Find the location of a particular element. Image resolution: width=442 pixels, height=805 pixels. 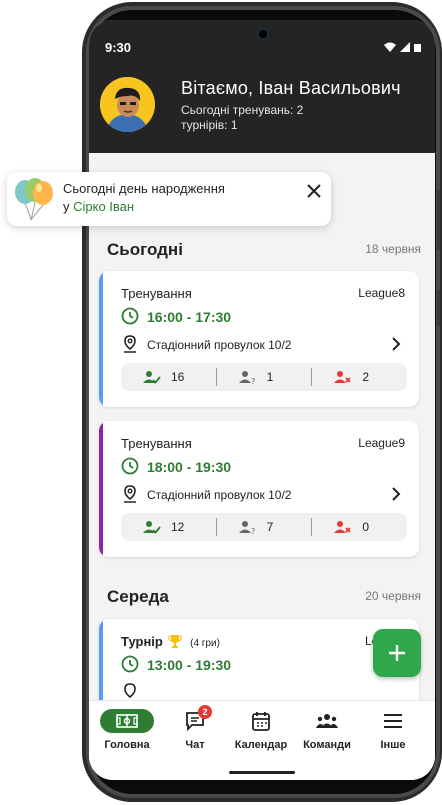

nav-more: Інше is located at coordinates (393, 730).